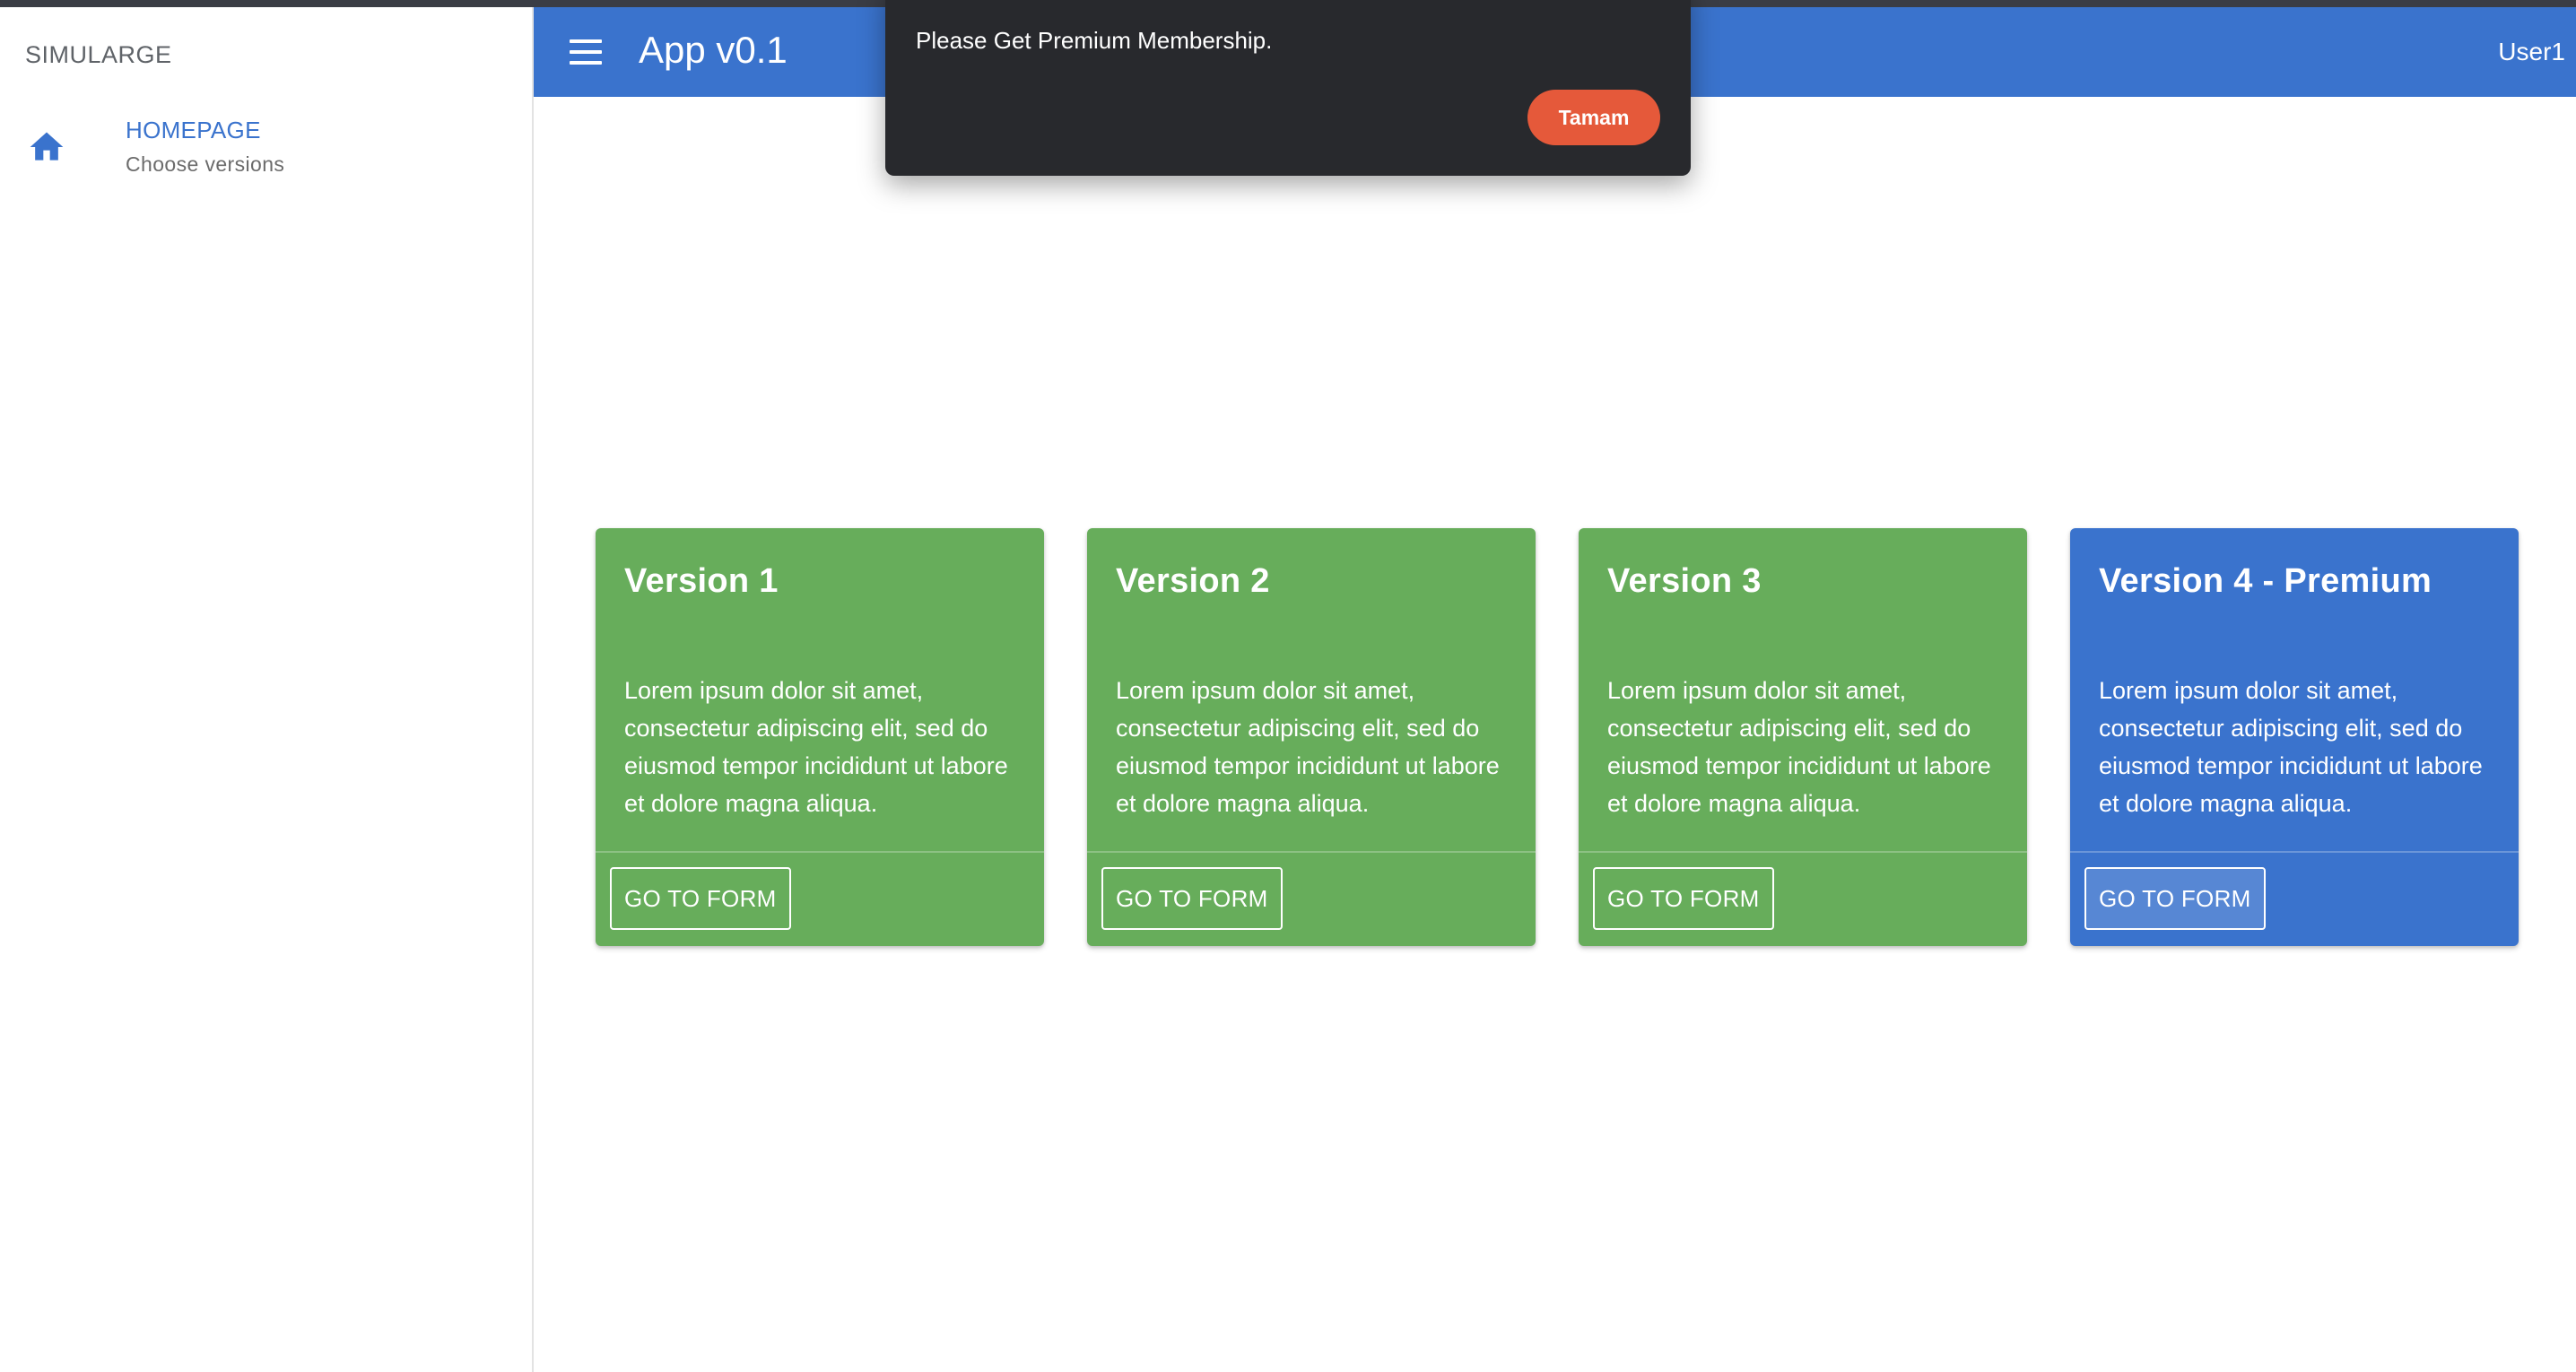 This screenshot has width=2576, height=1372. Describe the element at coordinates (713, 50) in the screenshot. I see `app-title: App v0.1` at that location.